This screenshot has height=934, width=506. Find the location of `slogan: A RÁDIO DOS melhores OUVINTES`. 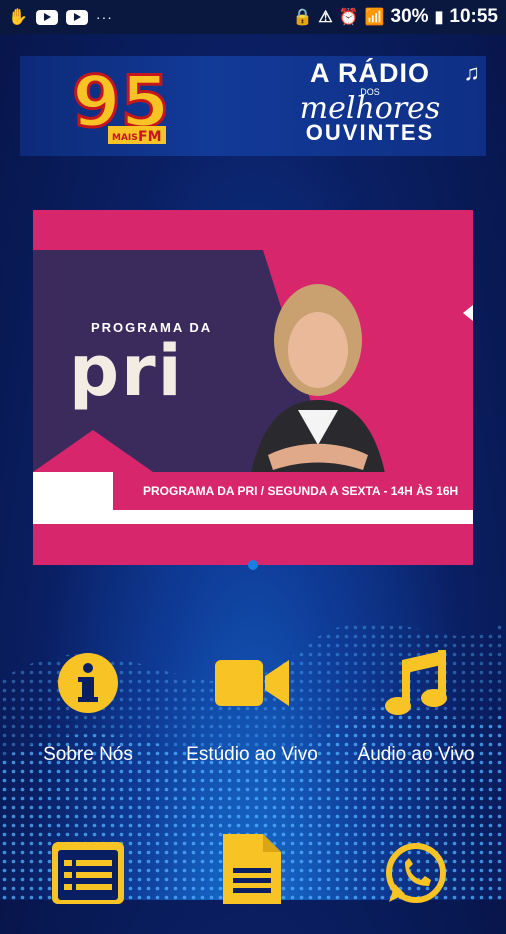

slogan: A RÁDIO DOS melhores OUVINTES is located at coordinates (370, 102).